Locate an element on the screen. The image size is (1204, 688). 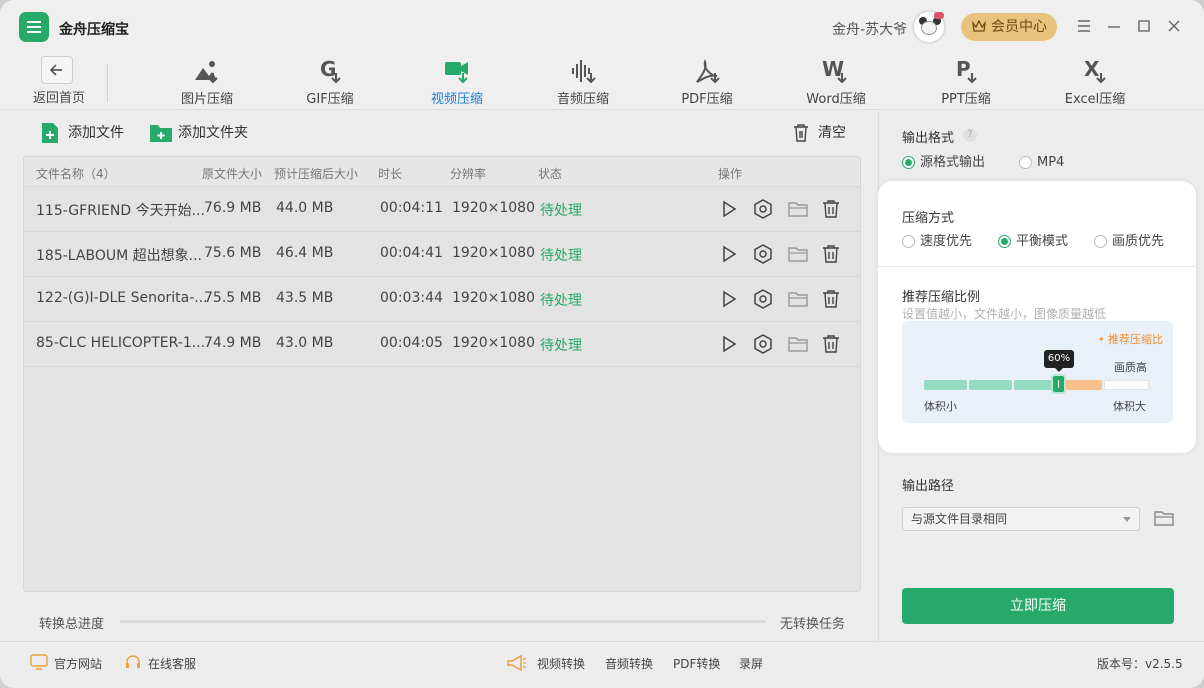
monitor-icon is located at coordinates (39, 662).